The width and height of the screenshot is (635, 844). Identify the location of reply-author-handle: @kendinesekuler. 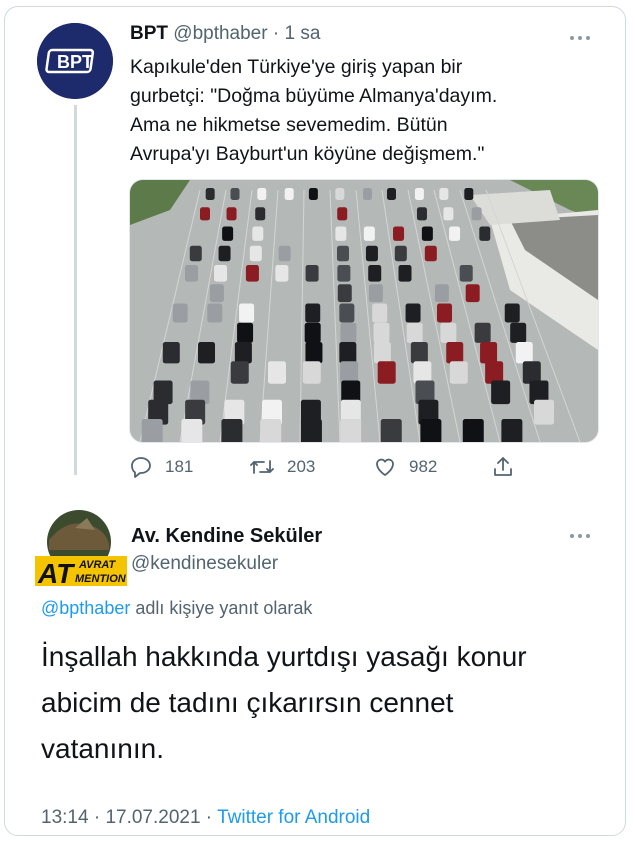
(204, 564).